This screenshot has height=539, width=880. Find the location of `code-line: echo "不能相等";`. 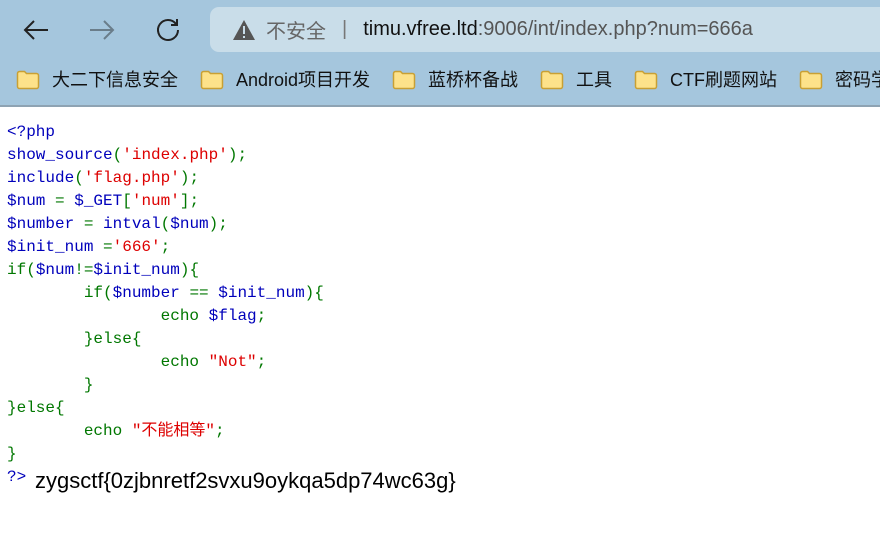

code-line: echo "不能相等"; is located at coordinates (165, 431).